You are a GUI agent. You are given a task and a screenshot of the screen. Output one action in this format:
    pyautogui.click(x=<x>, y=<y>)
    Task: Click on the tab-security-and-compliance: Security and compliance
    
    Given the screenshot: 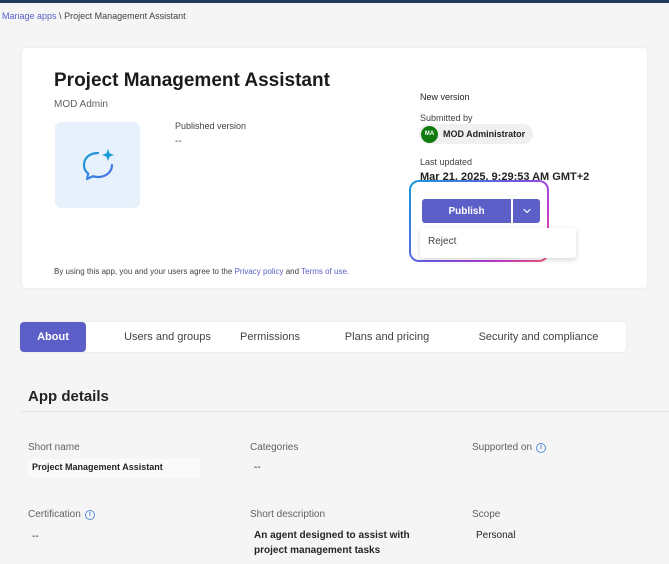 What is the action you would take?
    pyautogui.click(x=538, y=337)
    